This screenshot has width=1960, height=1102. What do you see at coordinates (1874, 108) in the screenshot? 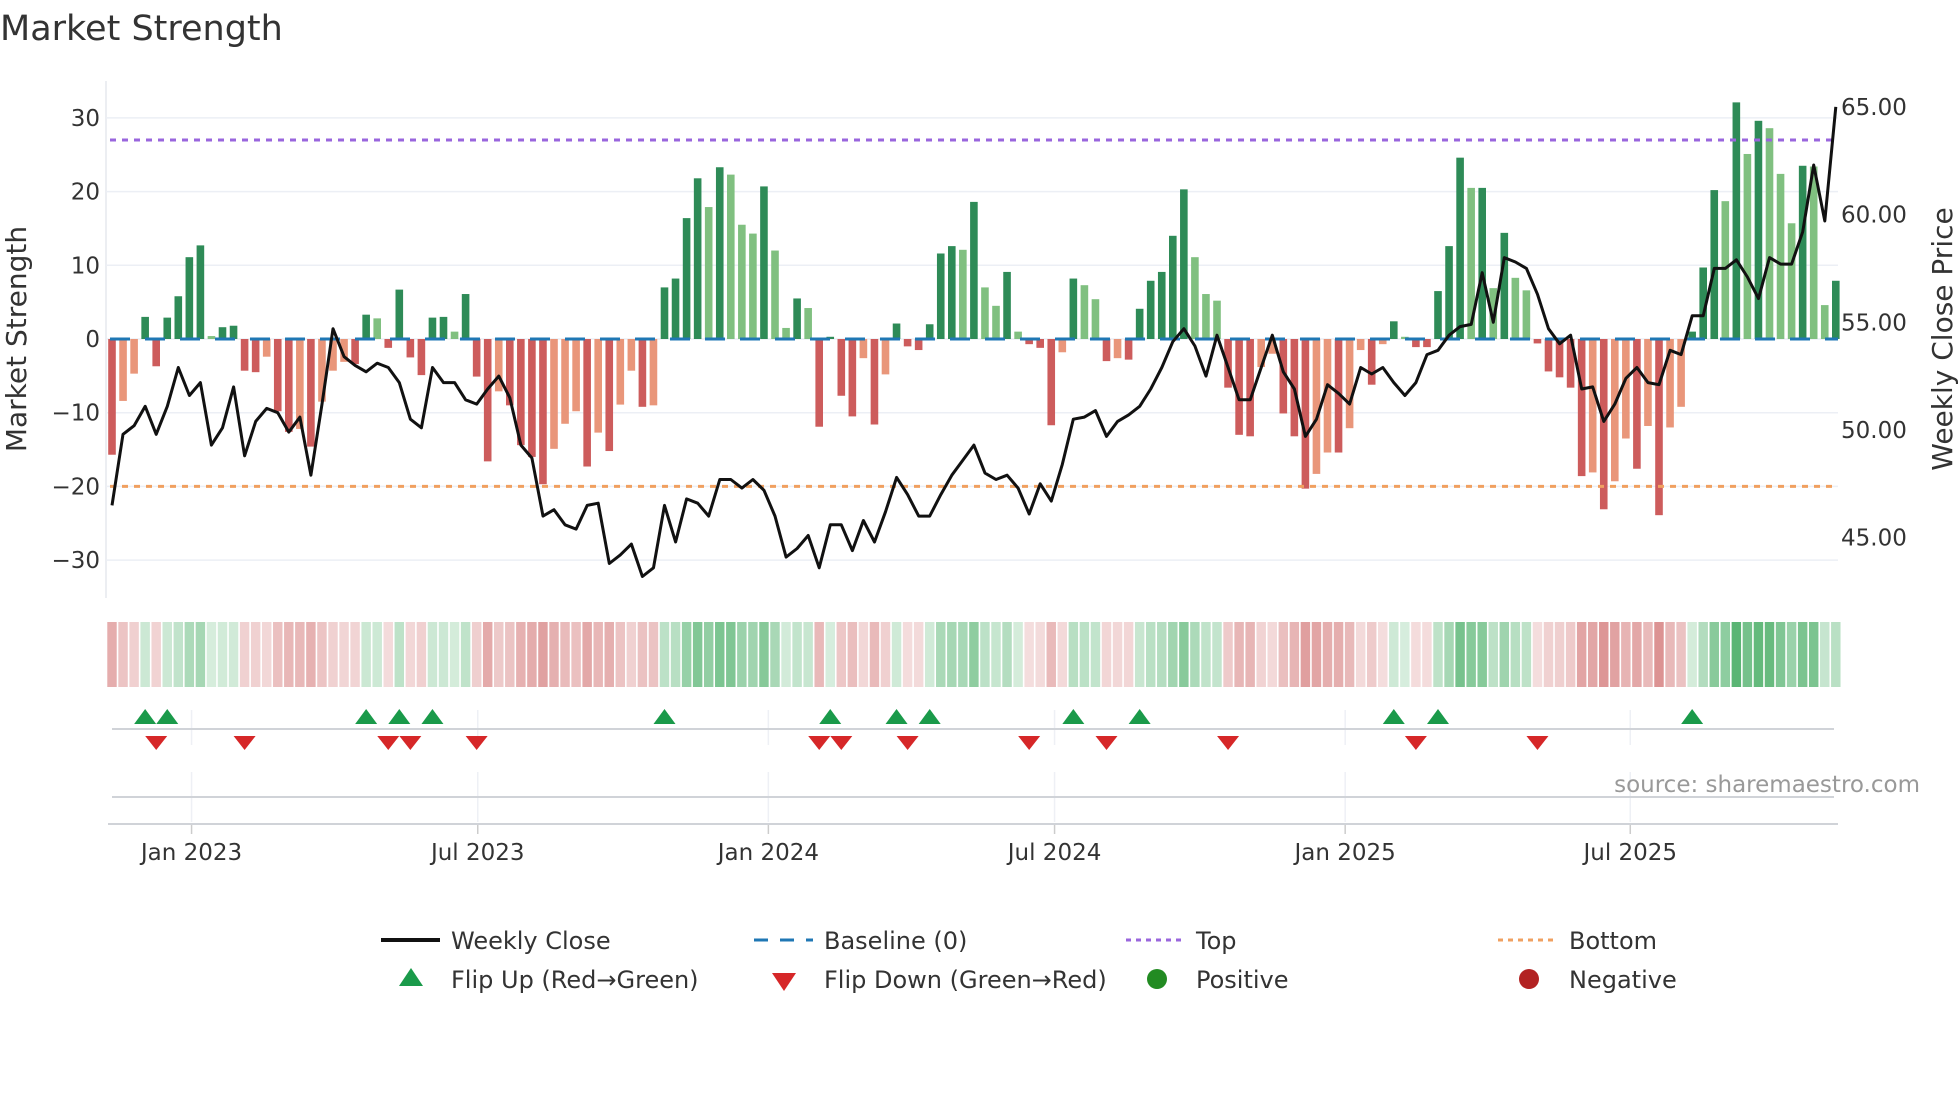
I see `y2-tick-label: 65.00` at bounding box center [1874, 108].